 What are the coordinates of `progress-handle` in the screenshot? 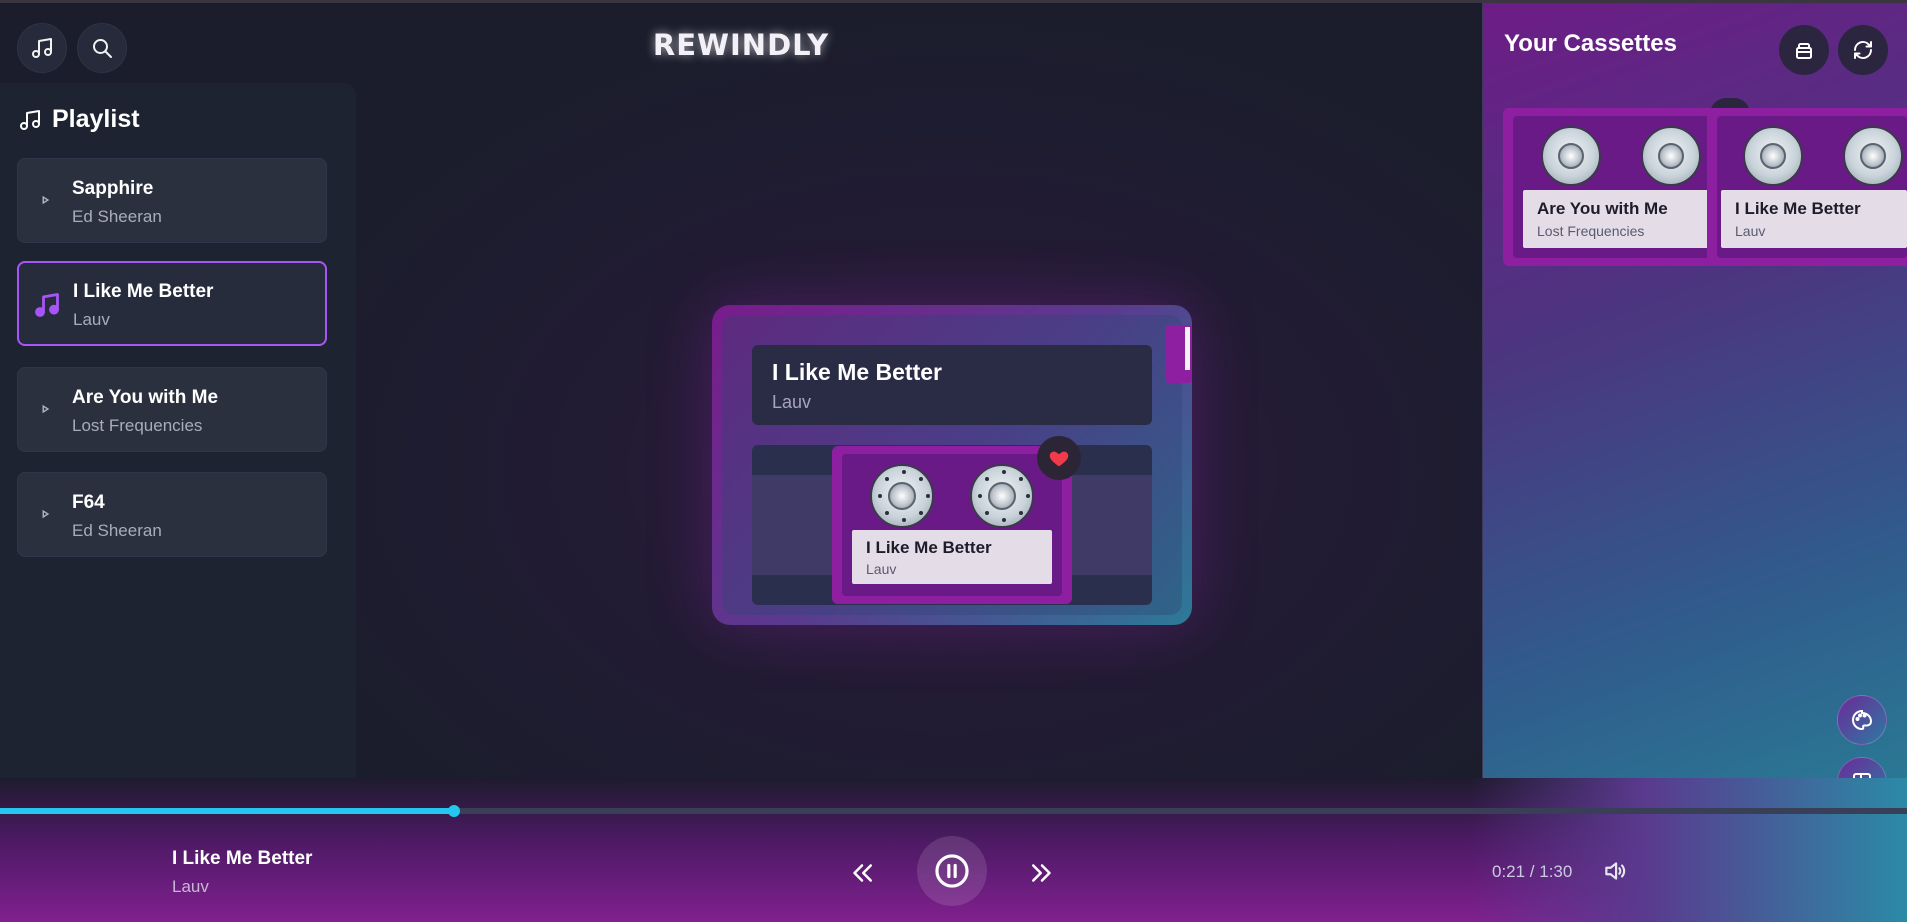 It's located at (453, 811).